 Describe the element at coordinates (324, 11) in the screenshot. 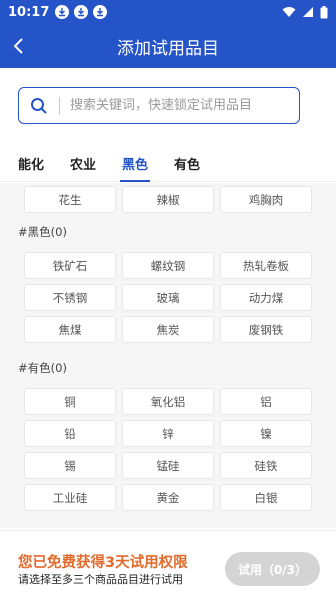

I see `battery-icon` at that location.